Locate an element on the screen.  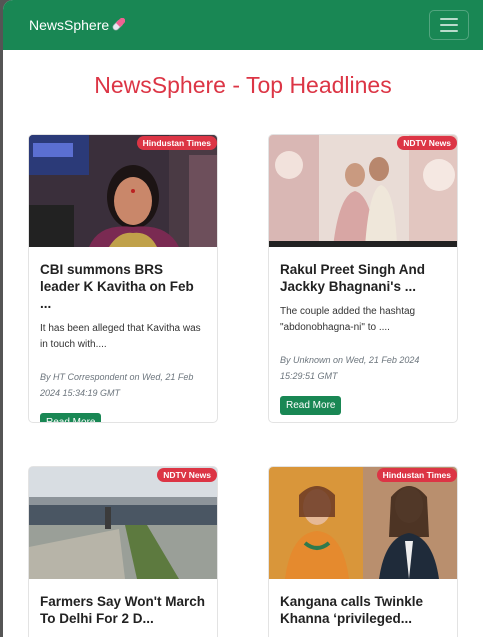
brand-link: NewsSphere is located at coordinates (77, 25).